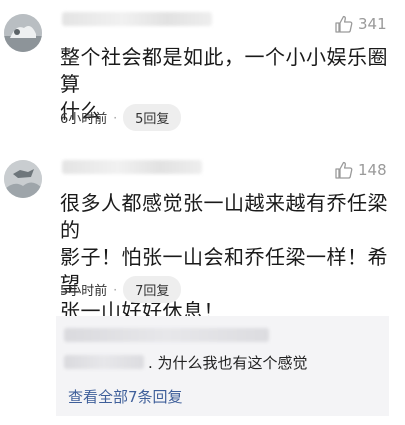  I want to click on like-button: 341, so click(360, 24).